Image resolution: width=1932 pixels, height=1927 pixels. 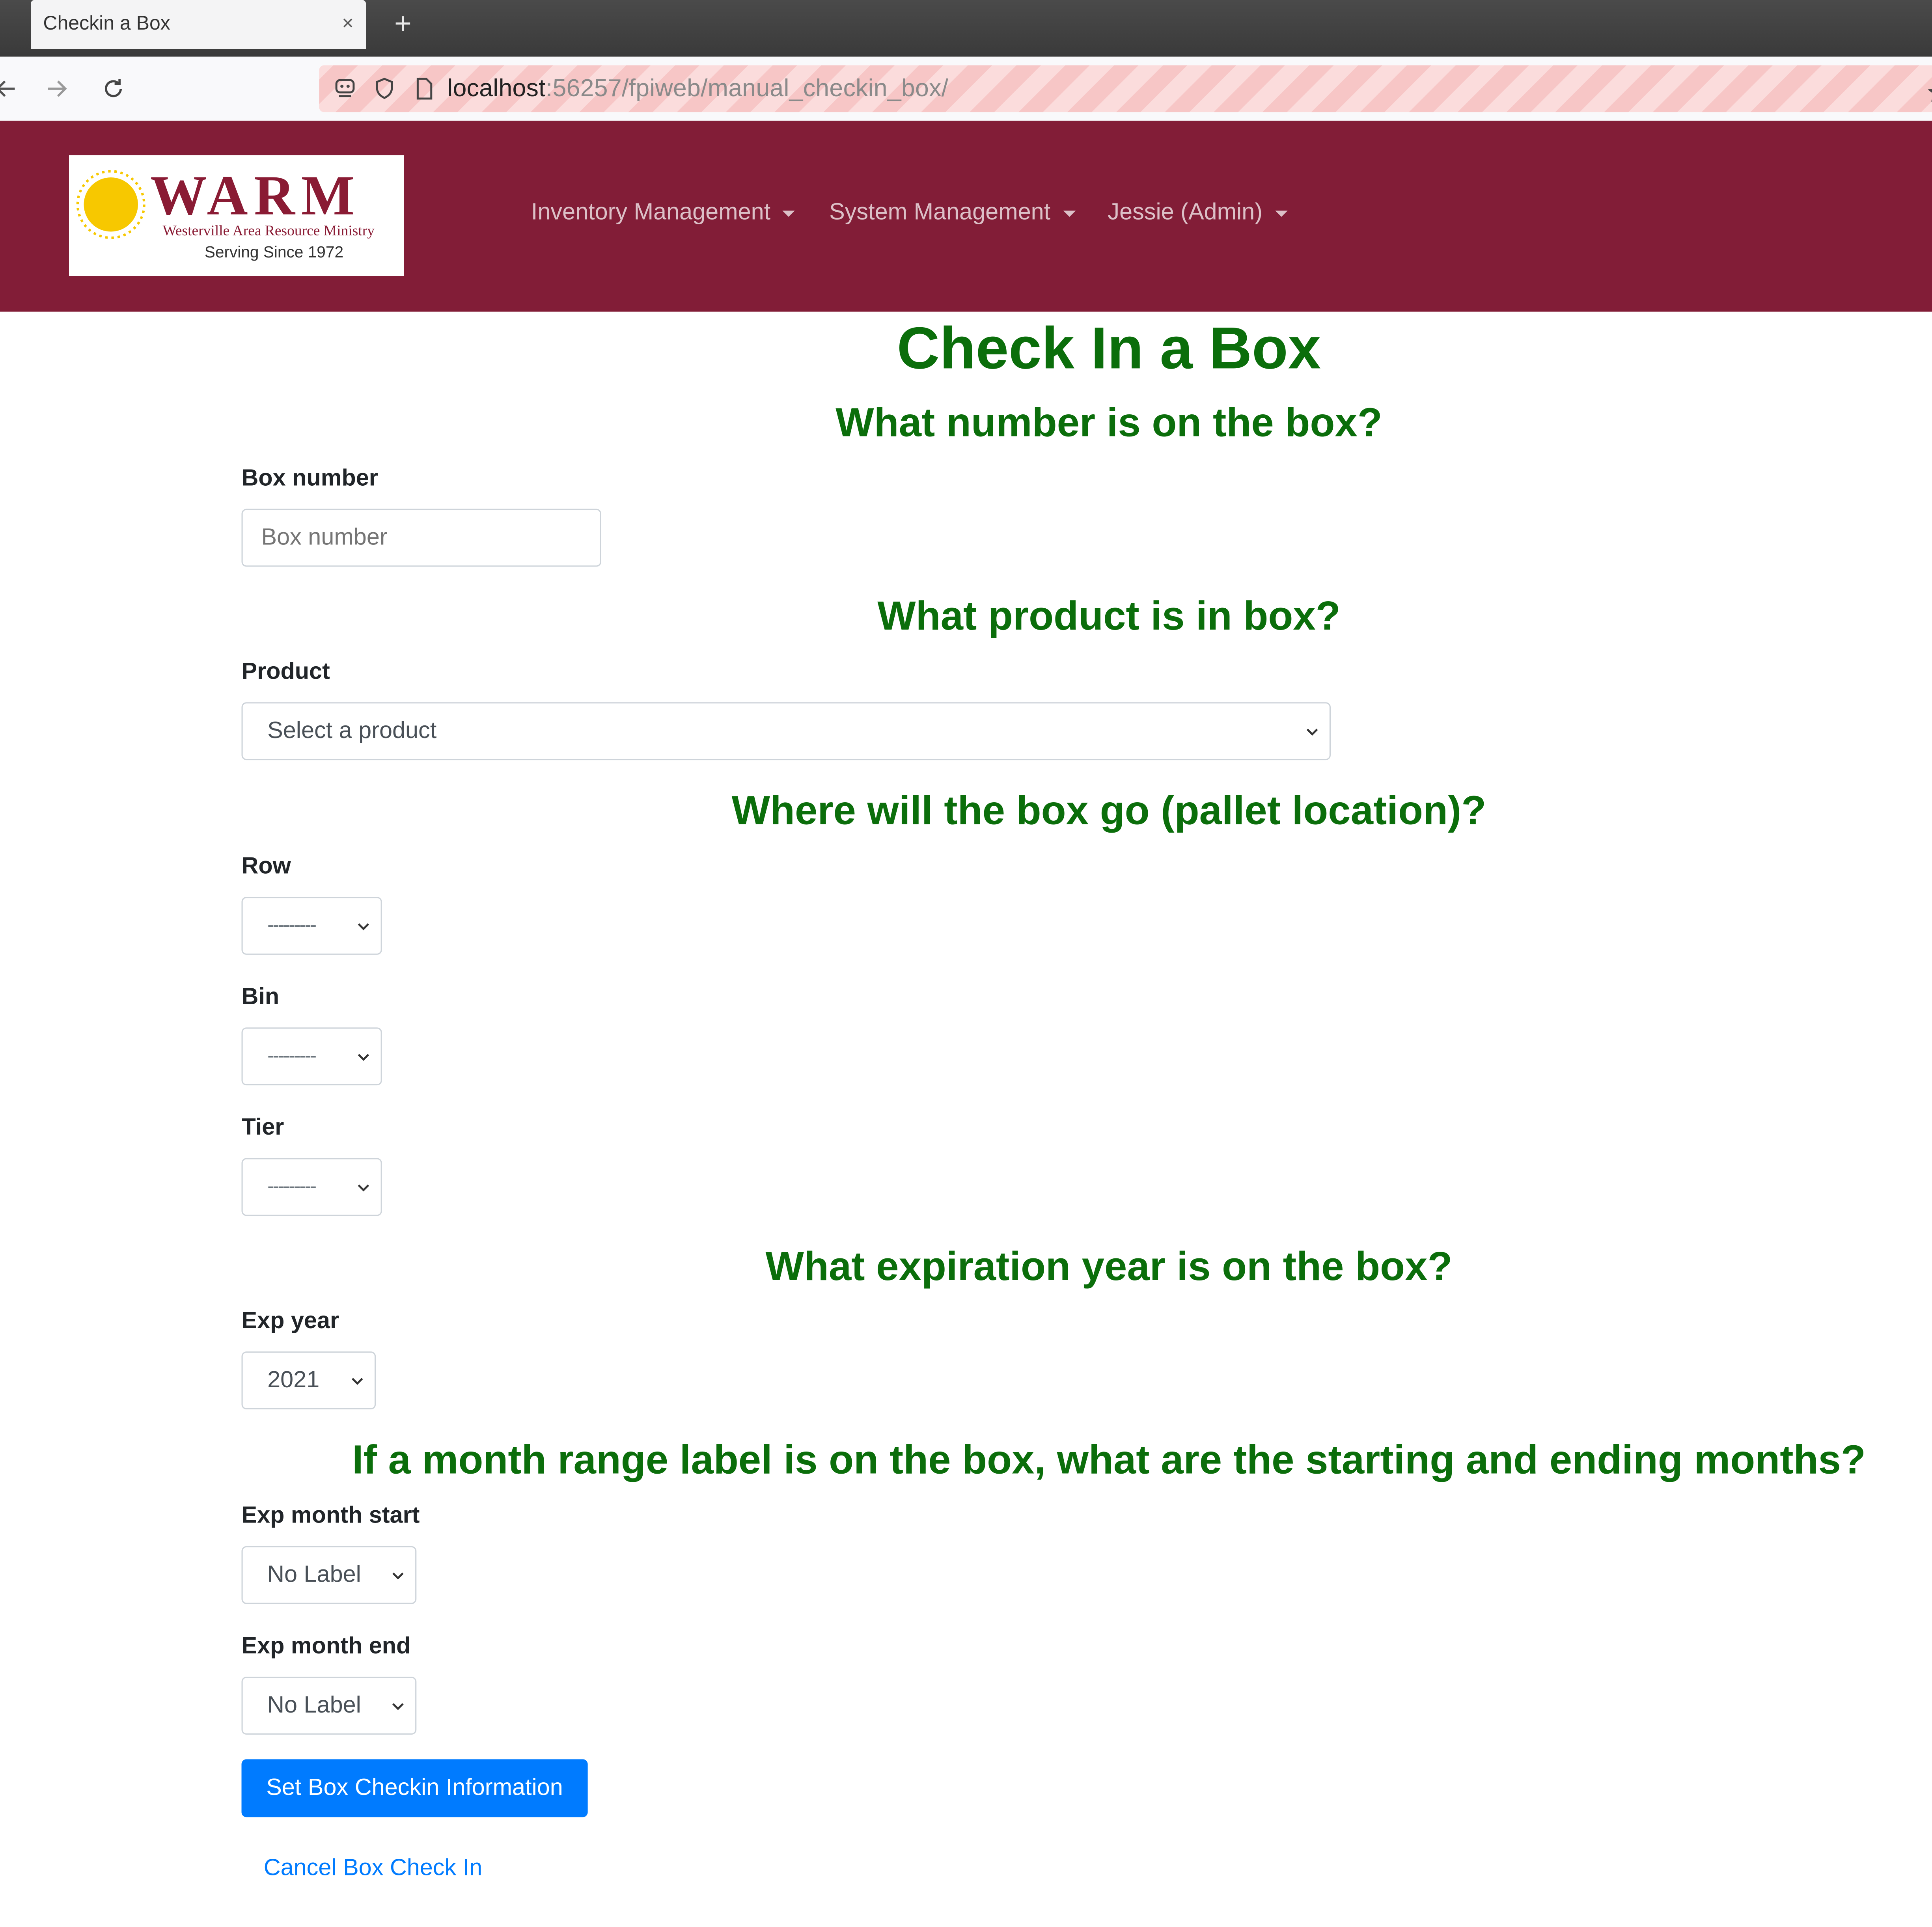 I want to click on reload-icon, so click(x=114, y=88).